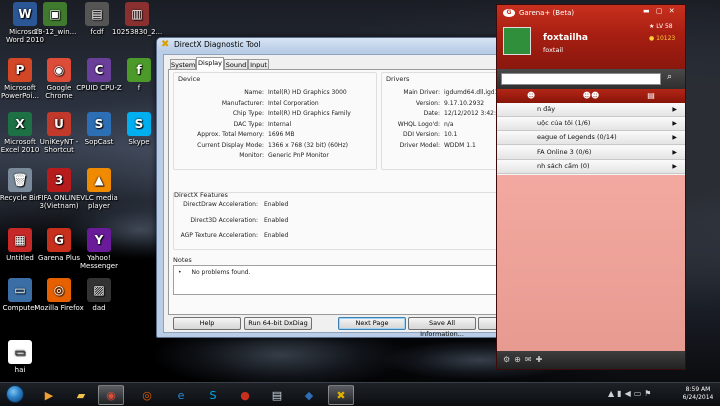  I want to click on chat-icon: ✉, so click(530, 359).